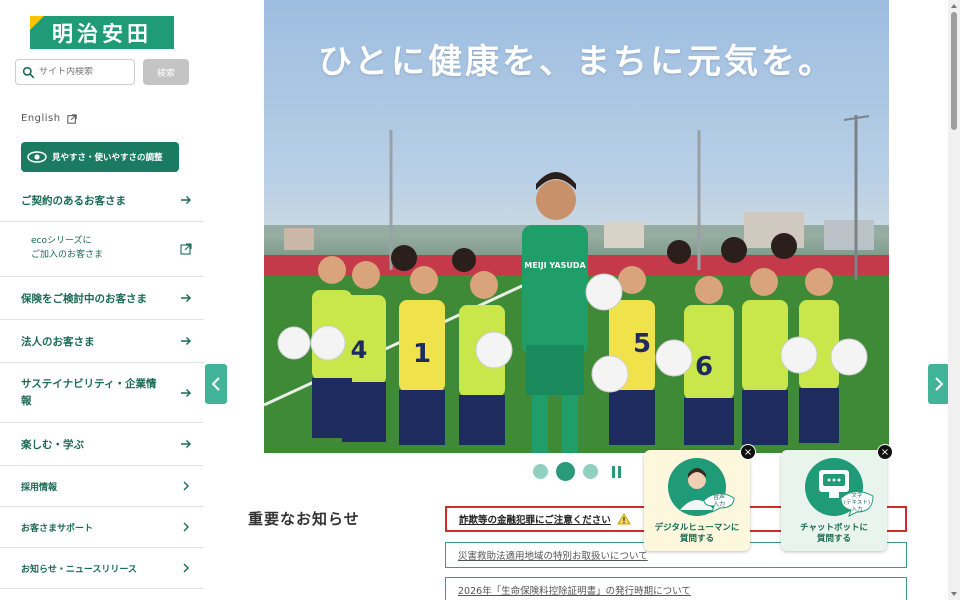 The image size is (960, 600). Describe the element at coordinates (577, 471) in the screenshot. I see `carousel-dots` at that location.